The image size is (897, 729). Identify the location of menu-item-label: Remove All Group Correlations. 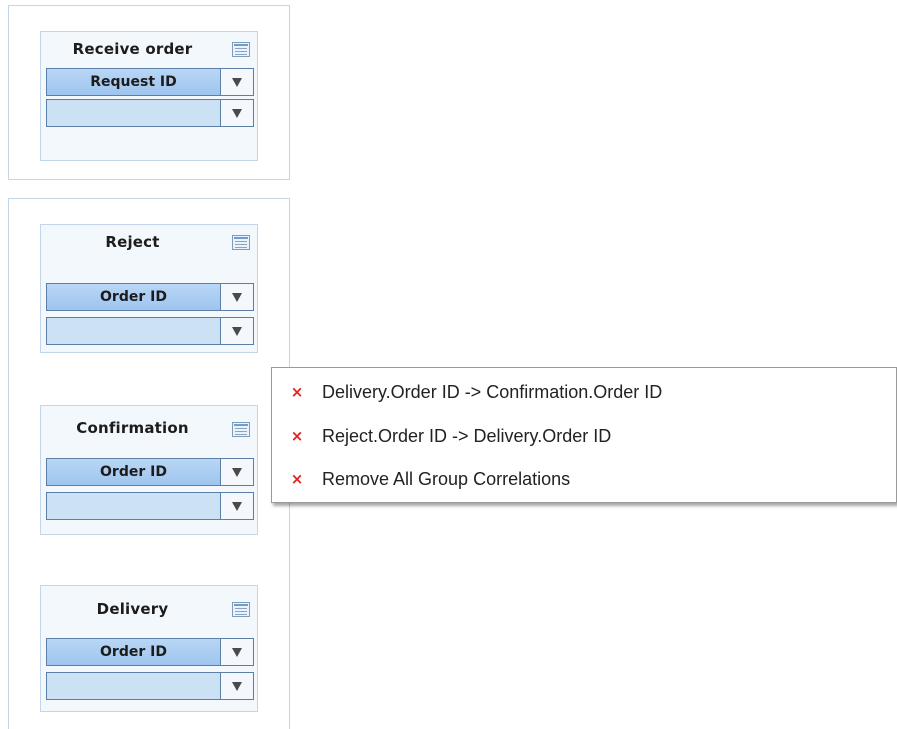
(446, 479).